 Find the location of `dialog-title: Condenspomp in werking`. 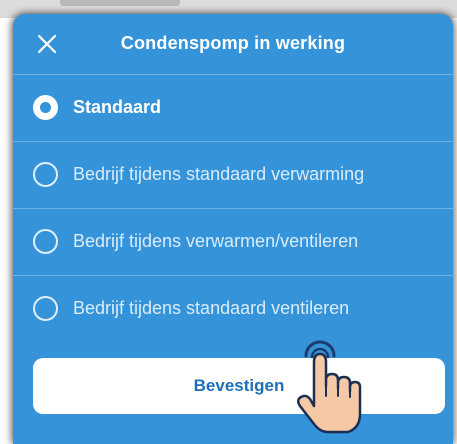

dialog-title: Condenspomp in werking is located at coordinates (233, 43).